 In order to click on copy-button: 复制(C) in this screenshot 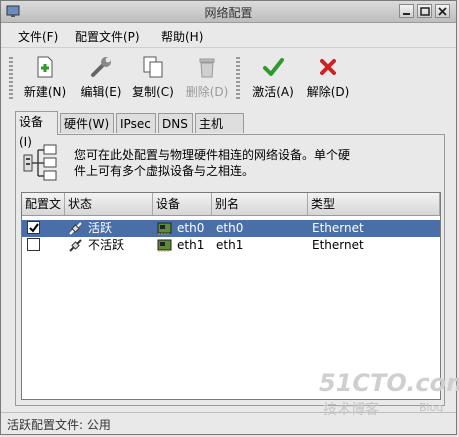, I will do `click(153, 76)`.